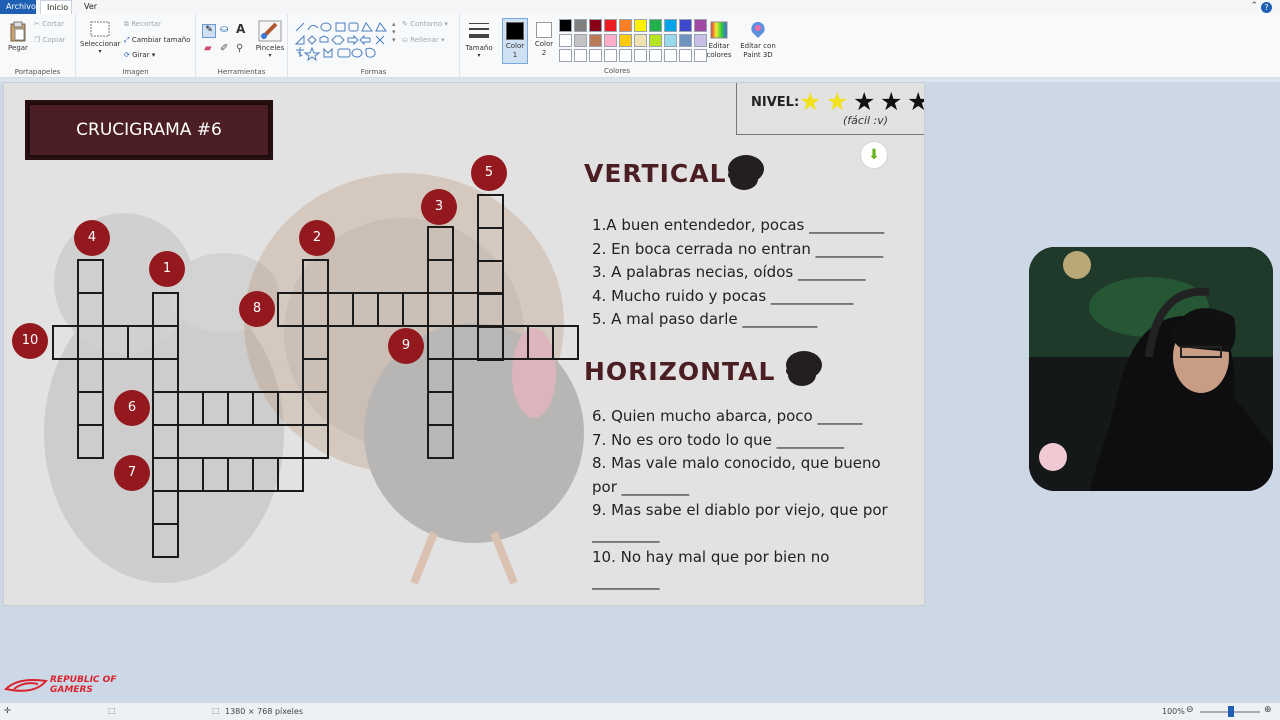 The width and height of the screenshot is (1280, 720). Describe the element at coordinates (56, 7) in the screenshot. I see `menu-inicio: Inicio` at that location.